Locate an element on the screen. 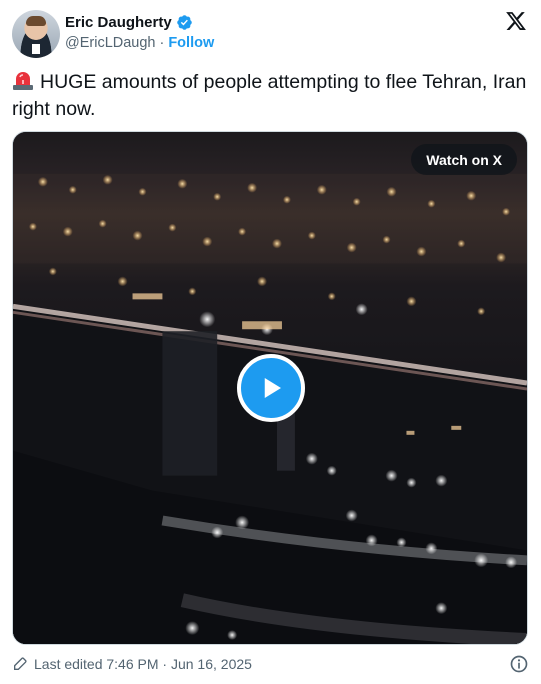 The image size is (541, 684). info-icon is located at coordinates (519, 664).